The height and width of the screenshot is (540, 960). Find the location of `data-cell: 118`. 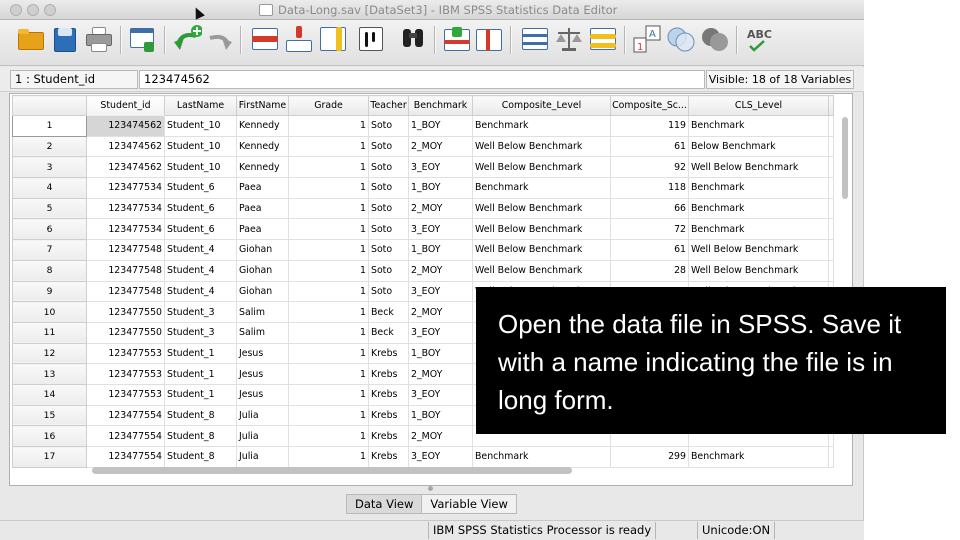

data-cell: 118 is located at coordinates (649, 188).